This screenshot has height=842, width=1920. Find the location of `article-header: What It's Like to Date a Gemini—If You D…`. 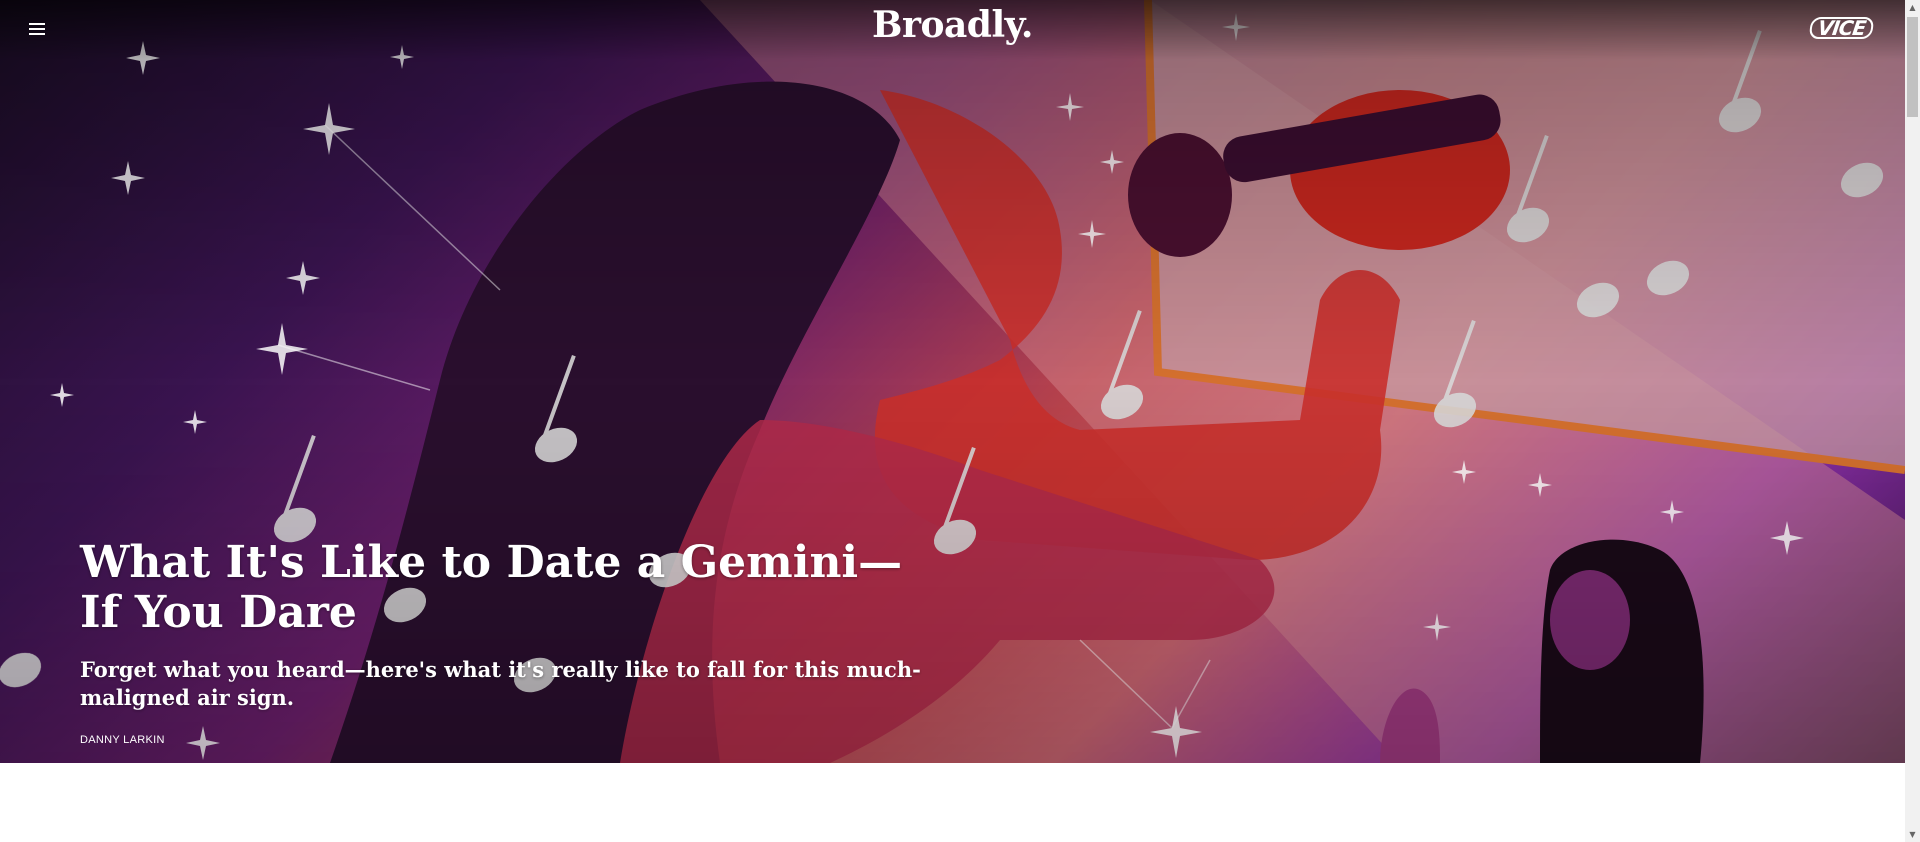

article-header: What It's Like to Date a Gemini—If You D… is located at coordinates (530, 642).